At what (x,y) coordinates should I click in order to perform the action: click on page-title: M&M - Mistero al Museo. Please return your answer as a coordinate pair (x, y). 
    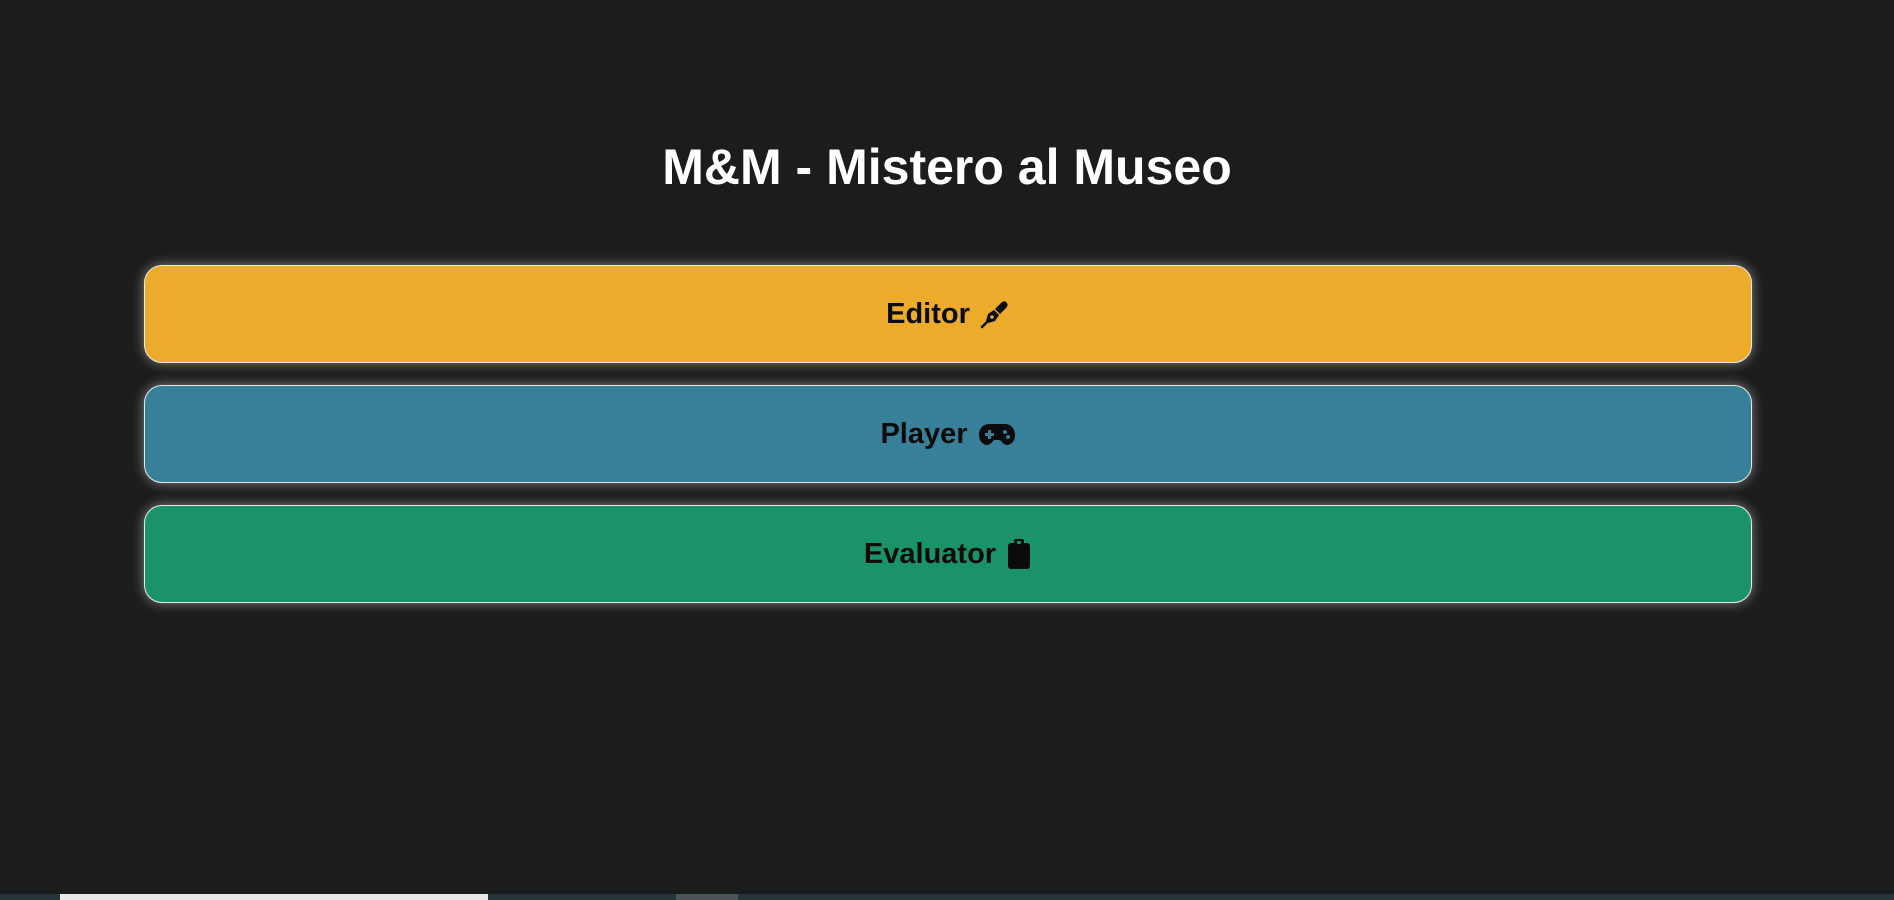
    Looking at the image, I should click on (947, 167).